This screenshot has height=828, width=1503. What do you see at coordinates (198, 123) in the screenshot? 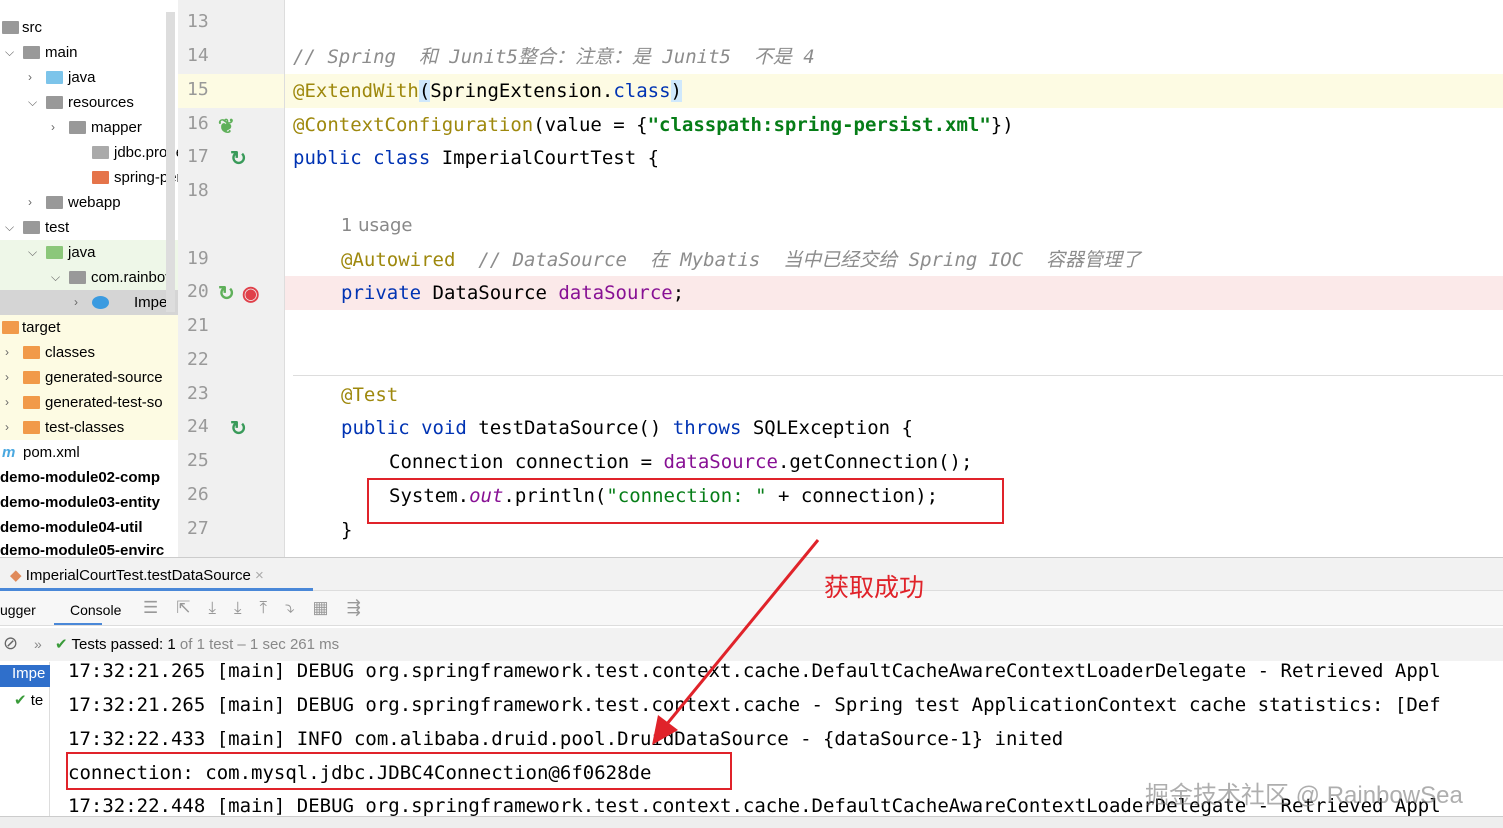
I see `line-number: 16` at bounding box center [198, 123].